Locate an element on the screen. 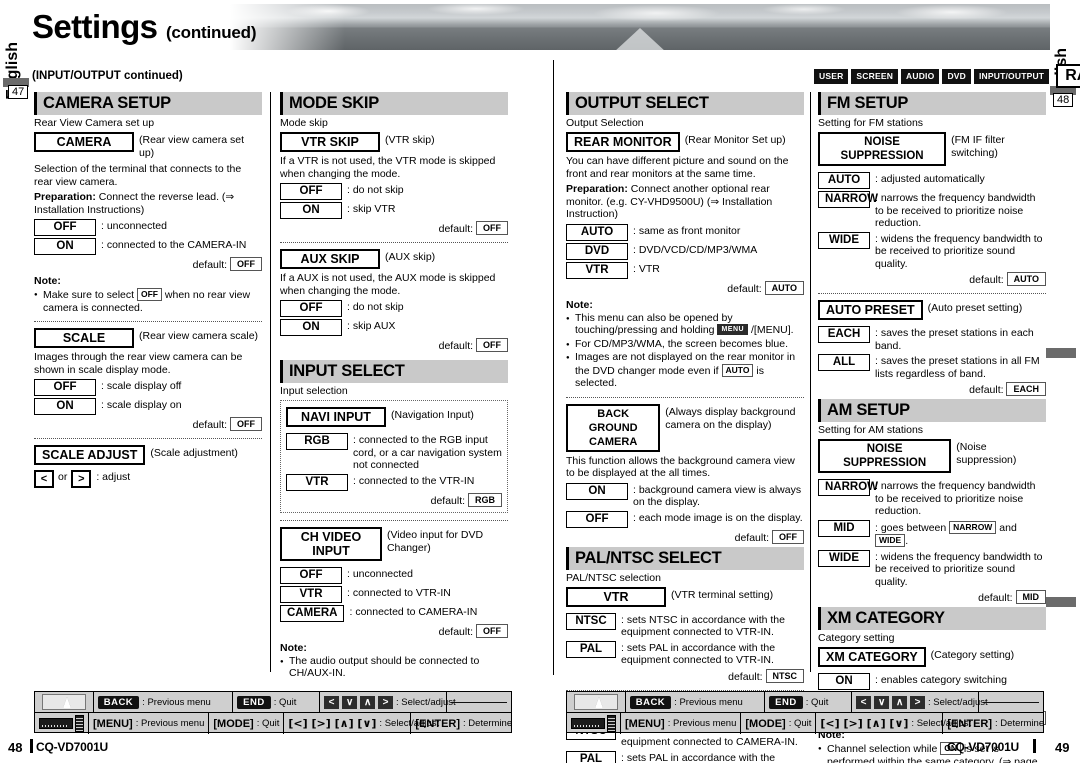 This screenshot has height=763, width=1080. key-vtr-terminal: VTR is located at coordinates (616, 596).